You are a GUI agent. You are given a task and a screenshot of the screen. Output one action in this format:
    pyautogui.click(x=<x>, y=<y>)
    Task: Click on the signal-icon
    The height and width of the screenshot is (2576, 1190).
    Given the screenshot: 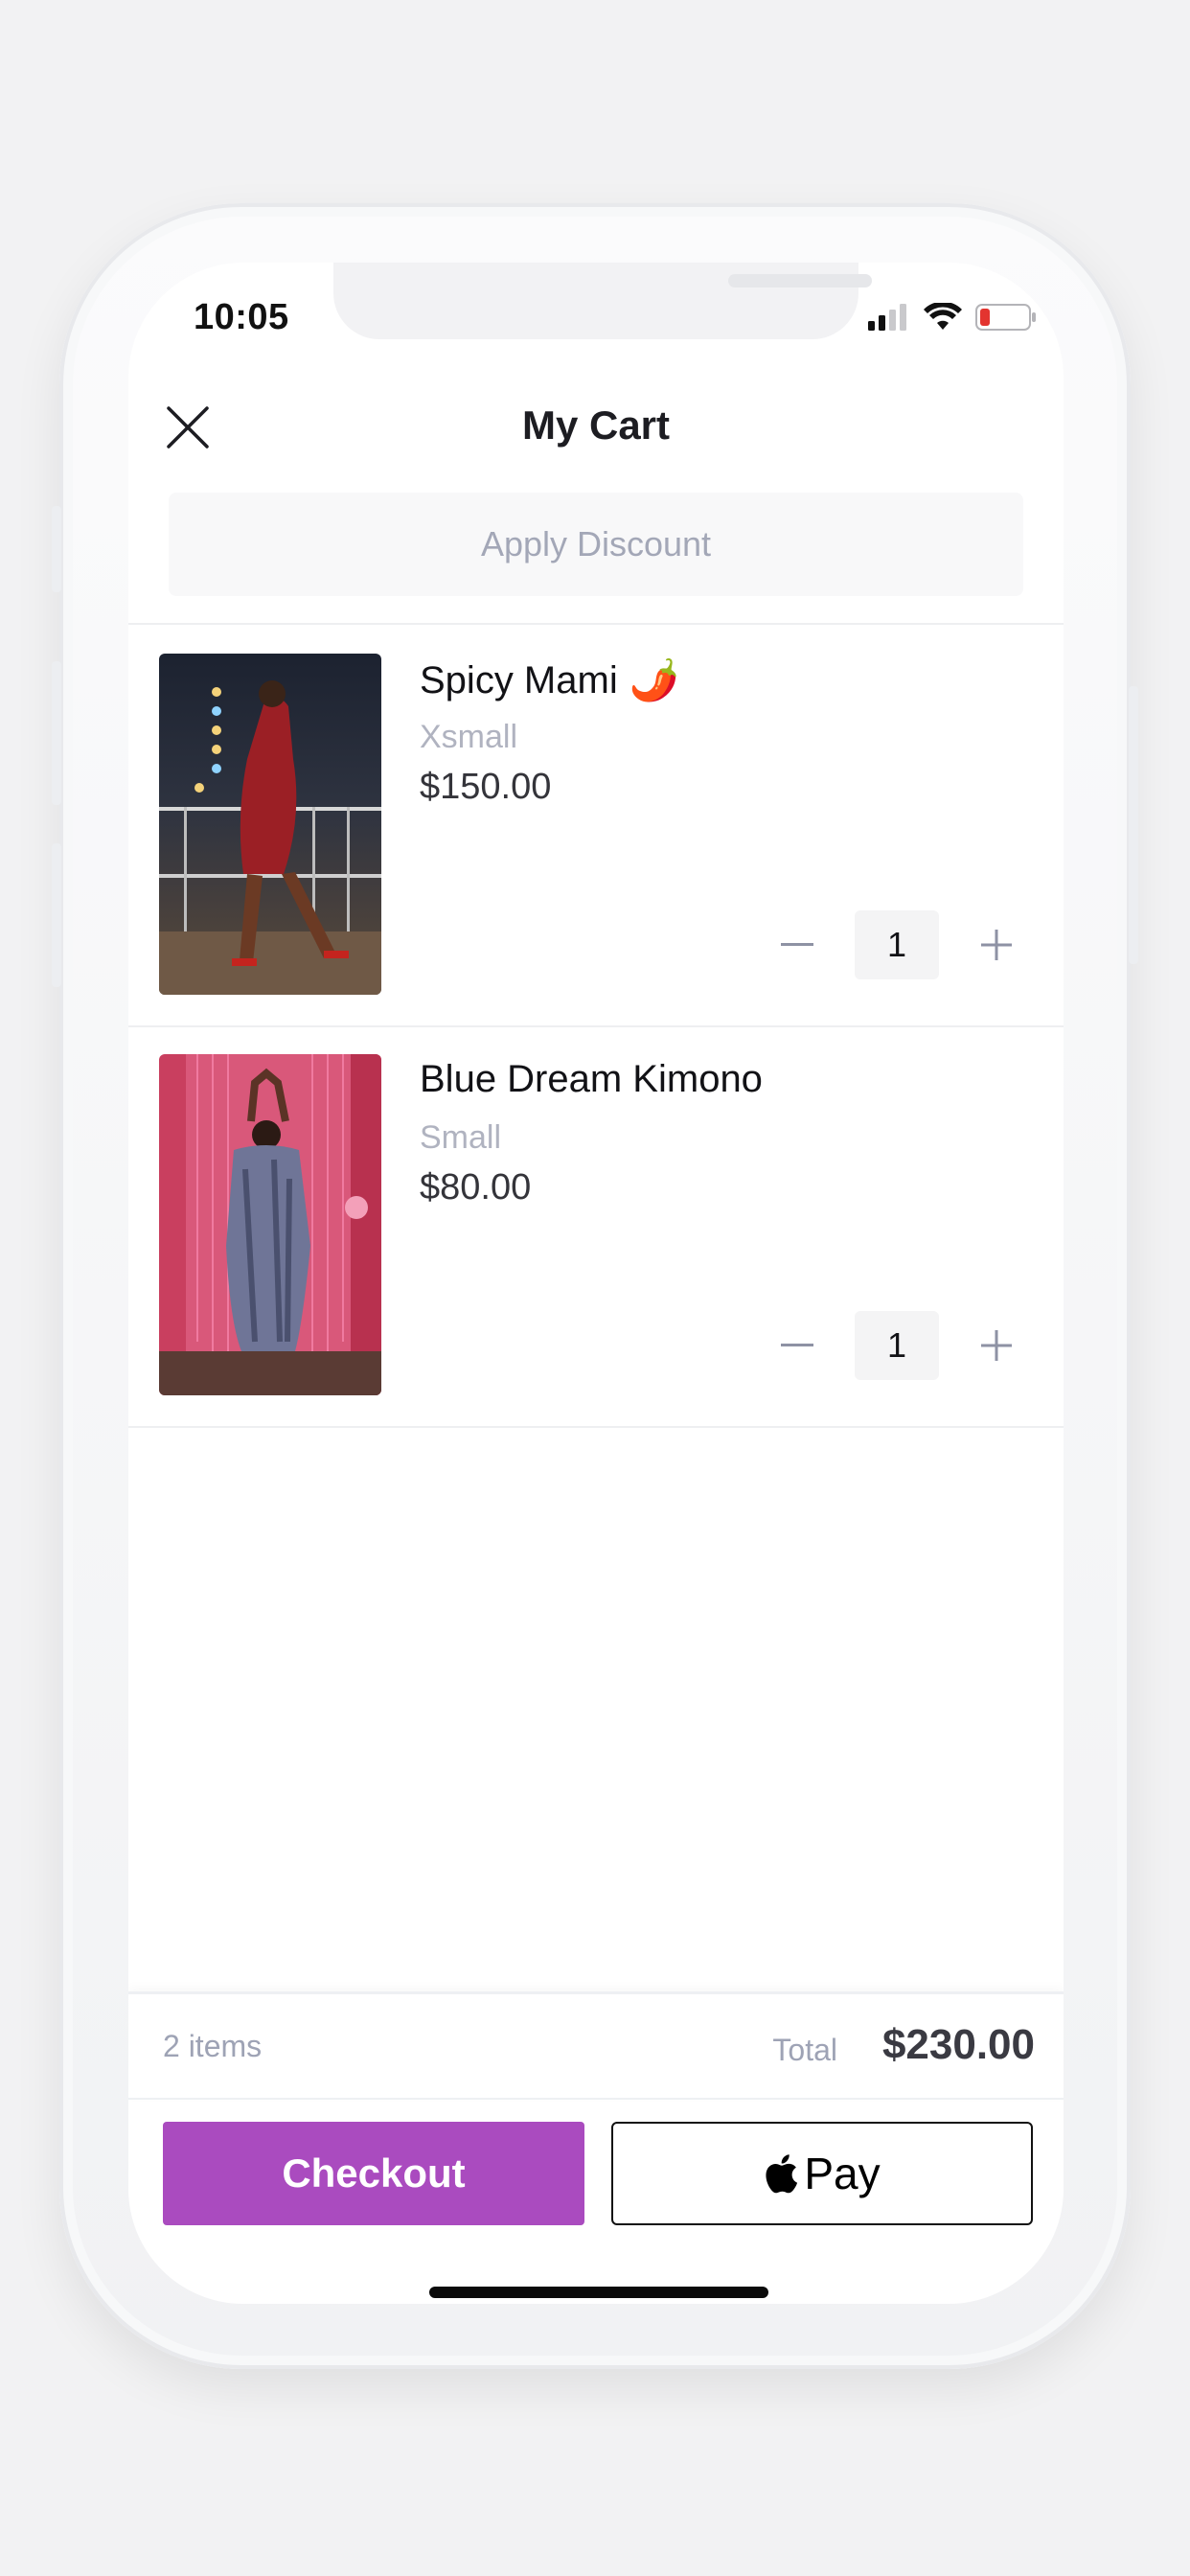 What is the action you would take?
    pyautogui.click(x=889, y=319)
    